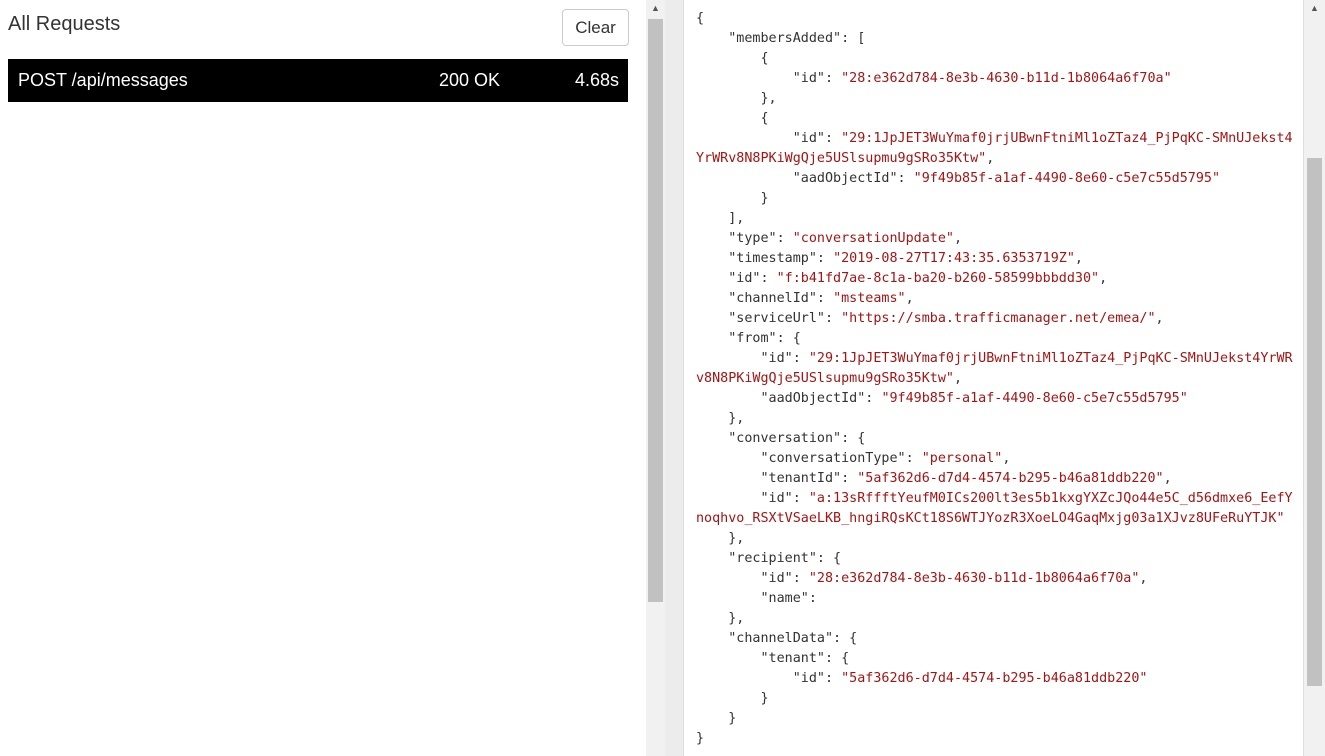 This screenshot has width=1325, height=756. What do you see at coordinates (103, 80) in the screenshot?
I see `request-method-path: POST /api/messages` at bounding box center [103, 80].